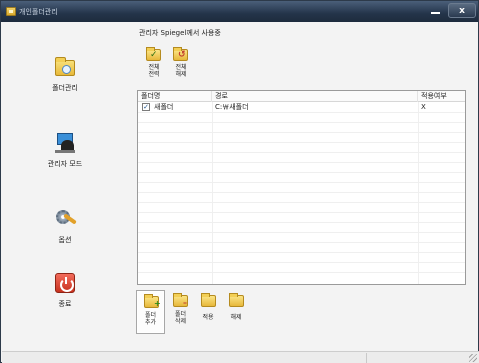  I want to click on table-row: ✓ 새폴더 C:￦새폴더 X, so click(301, 107).